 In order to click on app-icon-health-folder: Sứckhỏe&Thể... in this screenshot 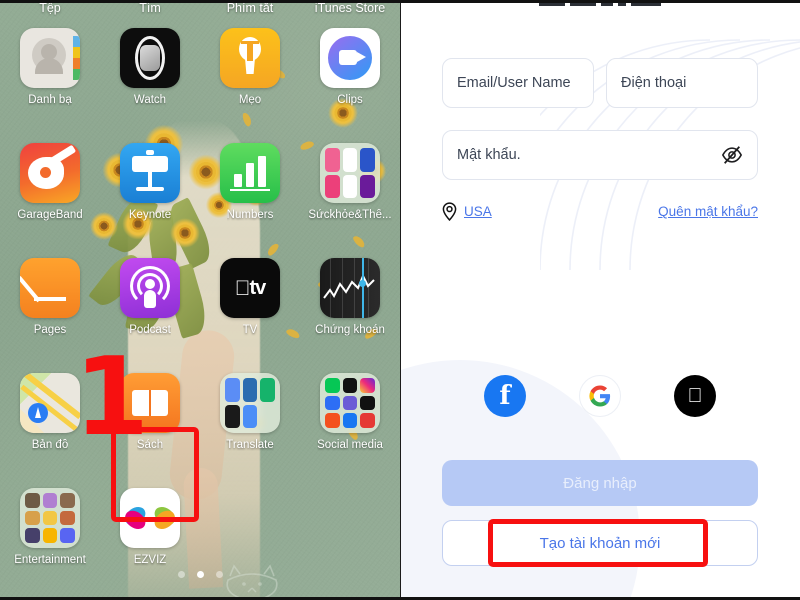, I will do `click(350, 196)`.